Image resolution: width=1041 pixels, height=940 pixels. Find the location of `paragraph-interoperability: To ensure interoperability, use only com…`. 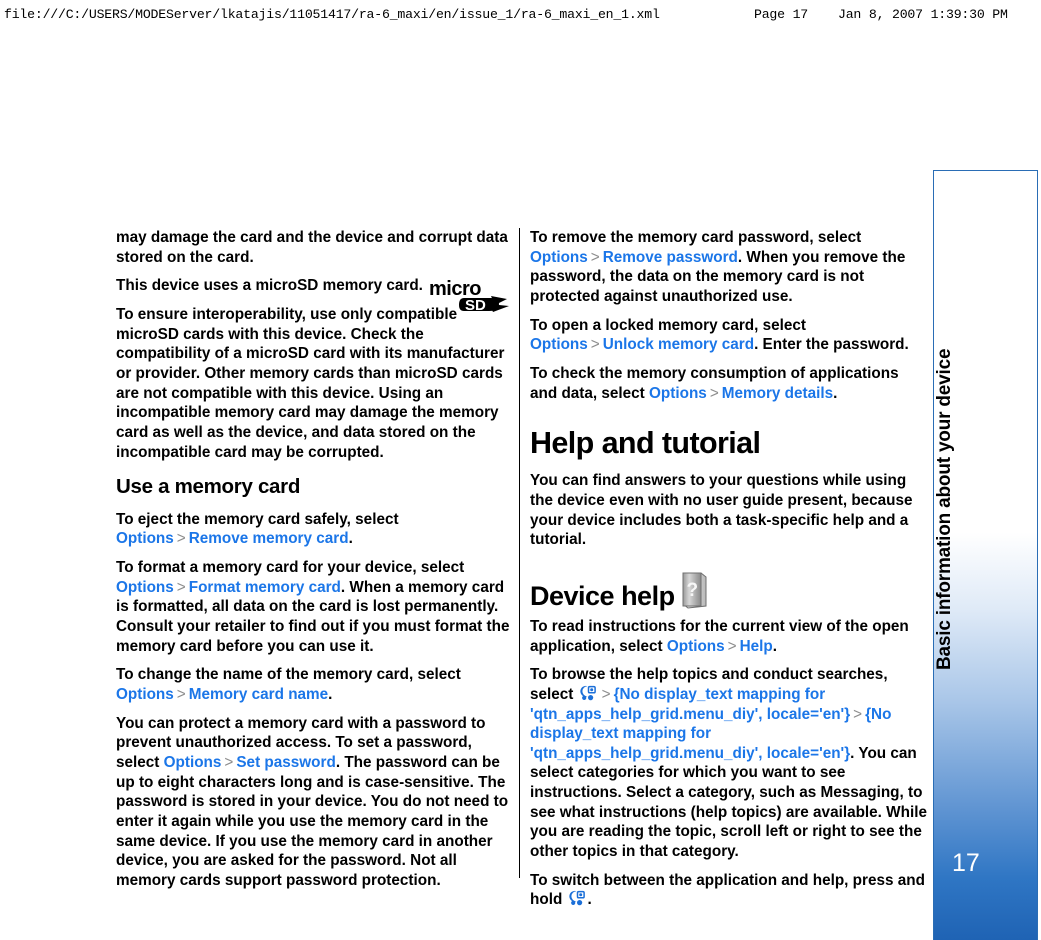

paragraph-interoperability: To ensure interoperability, use only com… is located at coordinates (310, 383).